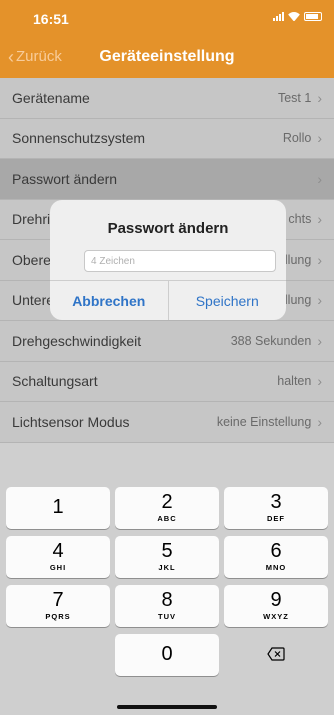 This screenshot has width=334, height=715. I want to click on key-8: 8 TUV, so click(167, 606).